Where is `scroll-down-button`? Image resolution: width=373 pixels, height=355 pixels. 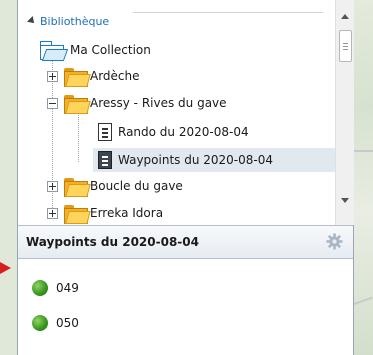
scroll-down-button is located at coordinates (345, 200).